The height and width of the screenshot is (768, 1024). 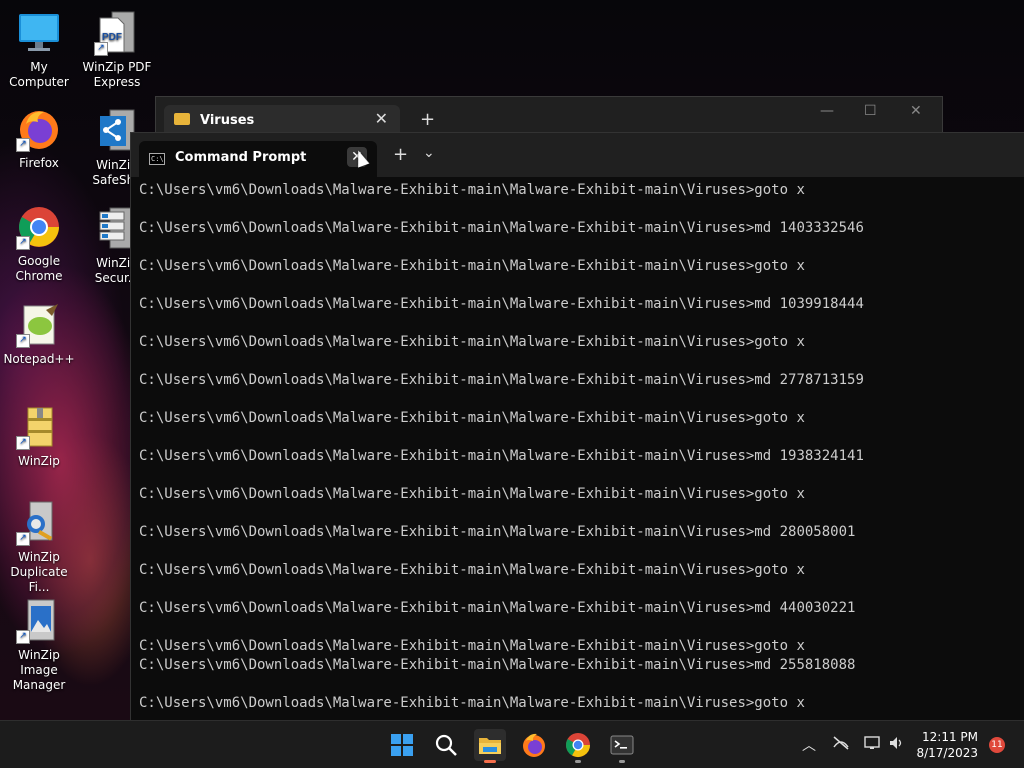 What do you see at coordinates (873, 745) in the screenshot?
I see `display-icon` at bounding box center [873, 745].